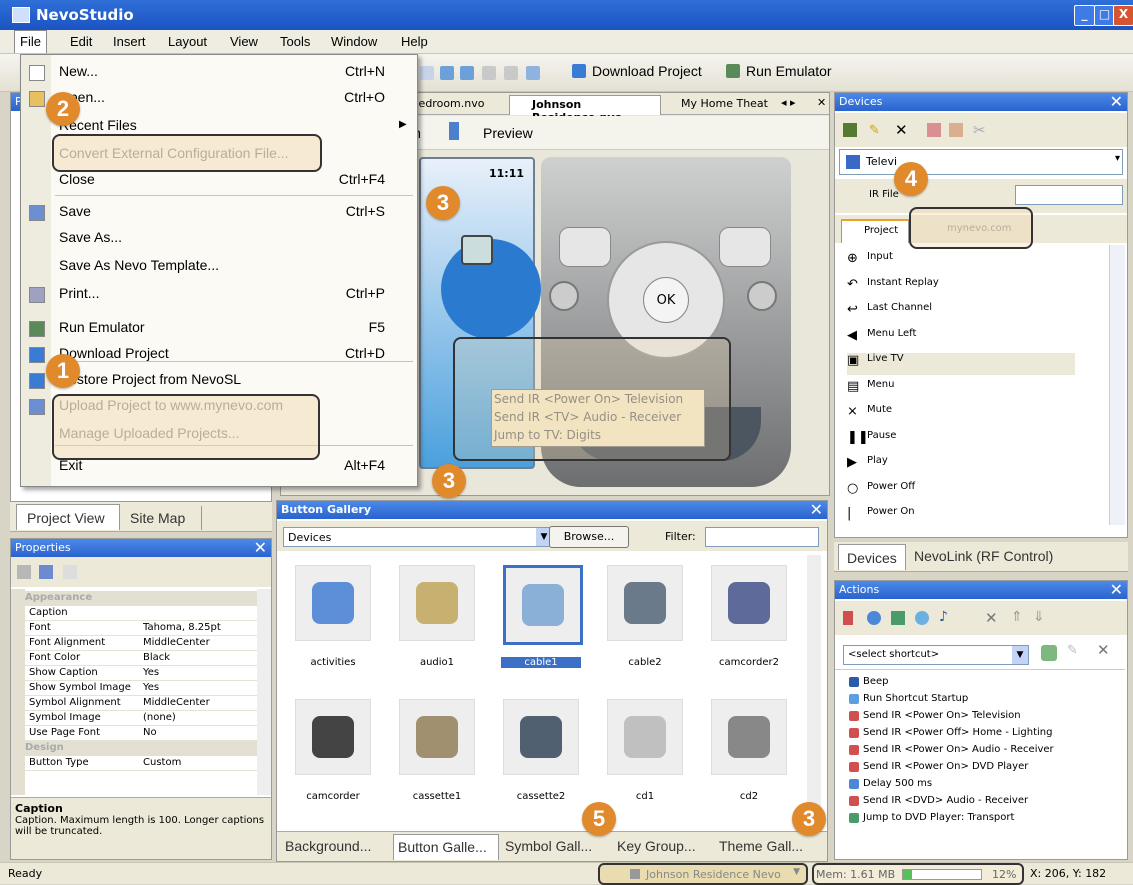 The width and height of the screenshot is (1133, 885). What do you see at coordinates (508, 133) in the screenshot?
I see `tab-preview: Preview` at bounding box center [508, 133].